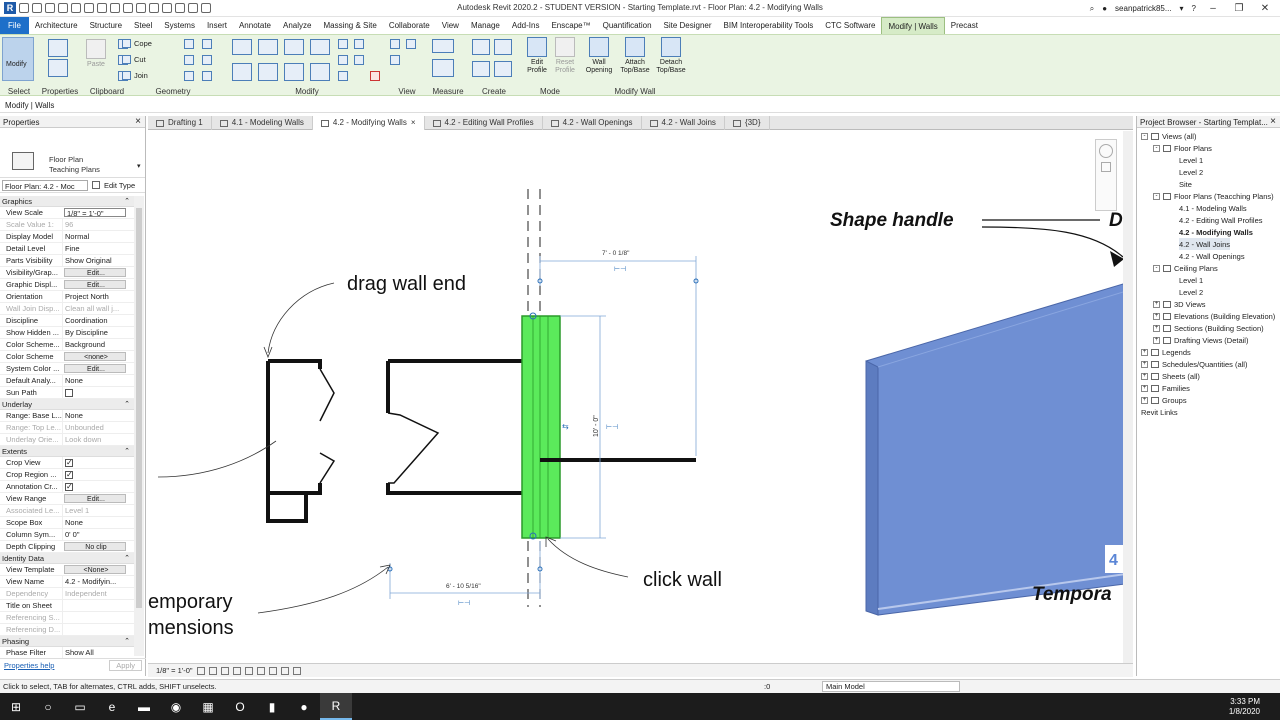 This screenshot has height=720, width=1280. Describe the element at coordinates (450, 25) in the screenshot. I see `ribbon-tab: View` at that location.